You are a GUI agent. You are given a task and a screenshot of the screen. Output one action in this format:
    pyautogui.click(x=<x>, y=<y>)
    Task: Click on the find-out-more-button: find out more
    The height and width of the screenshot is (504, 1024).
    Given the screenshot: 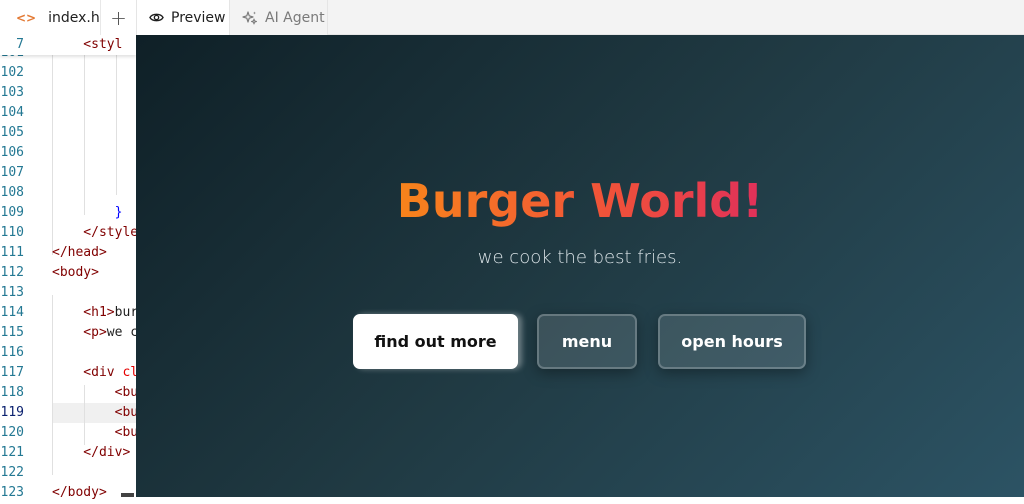 What is the action you would take?
    pyautogui.click(x=435, y=341)
    